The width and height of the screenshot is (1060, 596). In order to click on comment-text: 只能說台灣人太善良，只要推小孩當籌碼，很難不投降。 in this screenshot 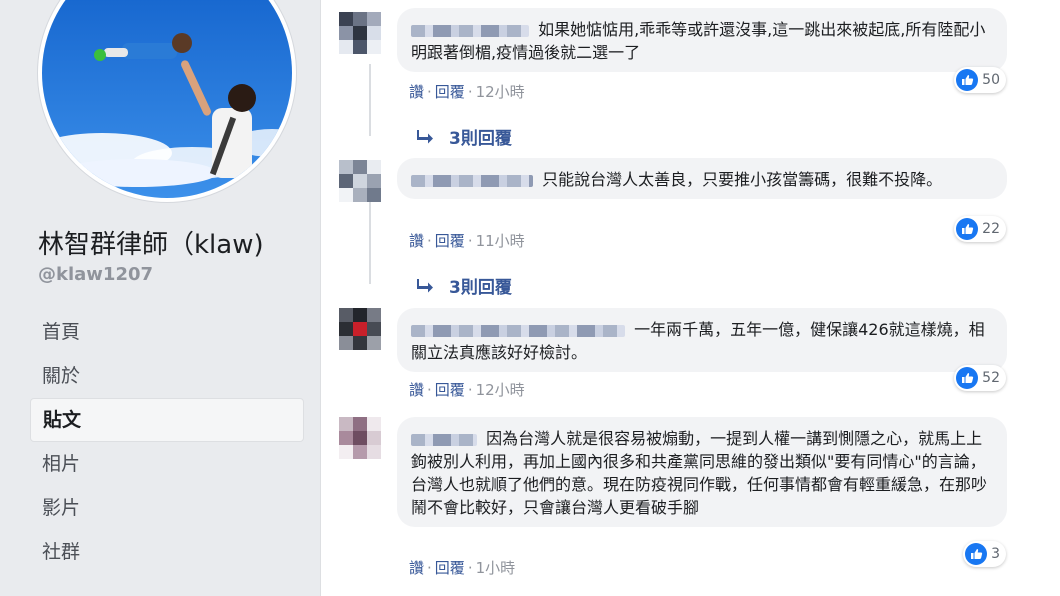, I will do `click(742, 179)`.